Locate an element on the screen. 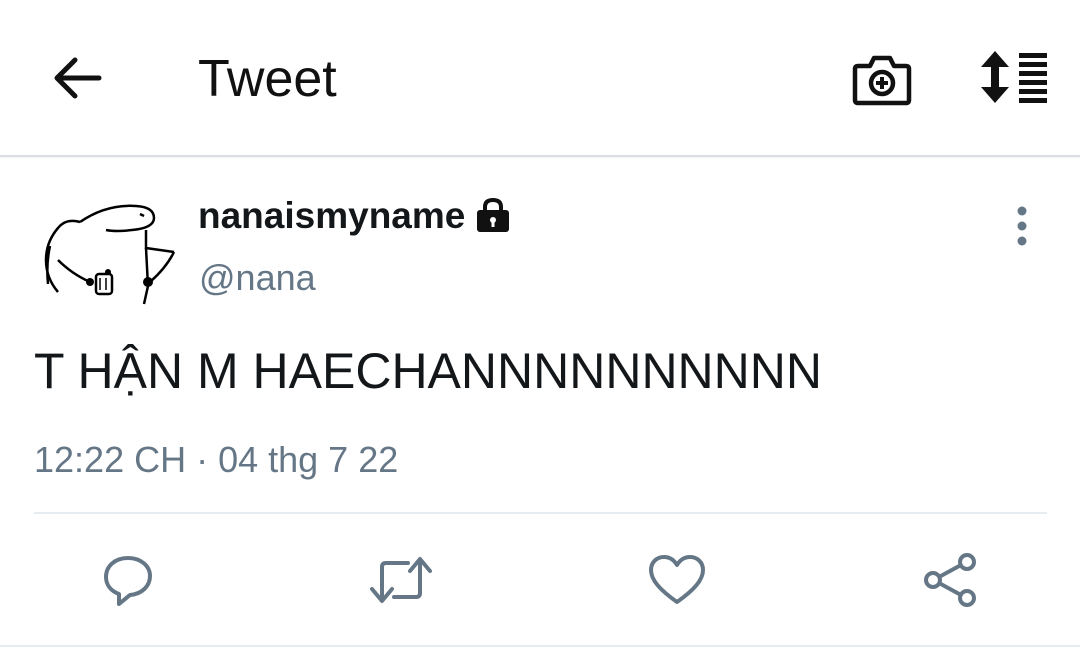 Image resolution: width=1080 pixels, height=659 pixels. tweet-timestamp: 12:22 CH · 04 thg 7 22 is located at coordinates (216, 460).